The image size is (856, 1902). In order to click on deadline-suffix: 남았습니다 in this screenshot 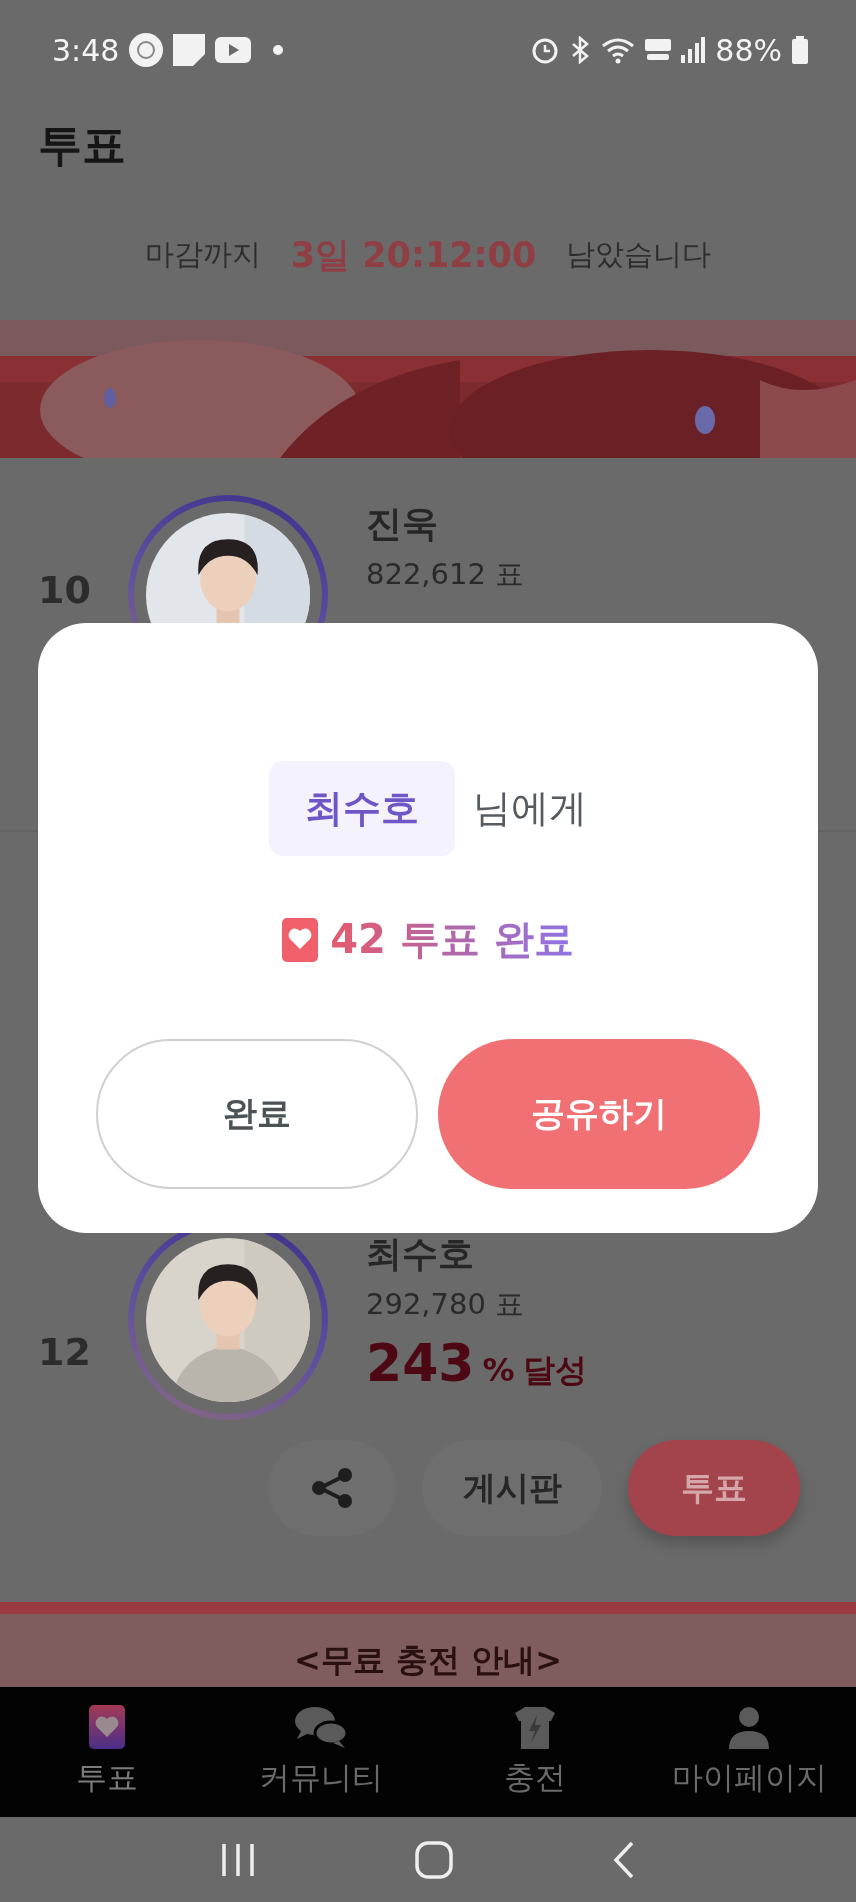, I will do `click(639, 254)`.